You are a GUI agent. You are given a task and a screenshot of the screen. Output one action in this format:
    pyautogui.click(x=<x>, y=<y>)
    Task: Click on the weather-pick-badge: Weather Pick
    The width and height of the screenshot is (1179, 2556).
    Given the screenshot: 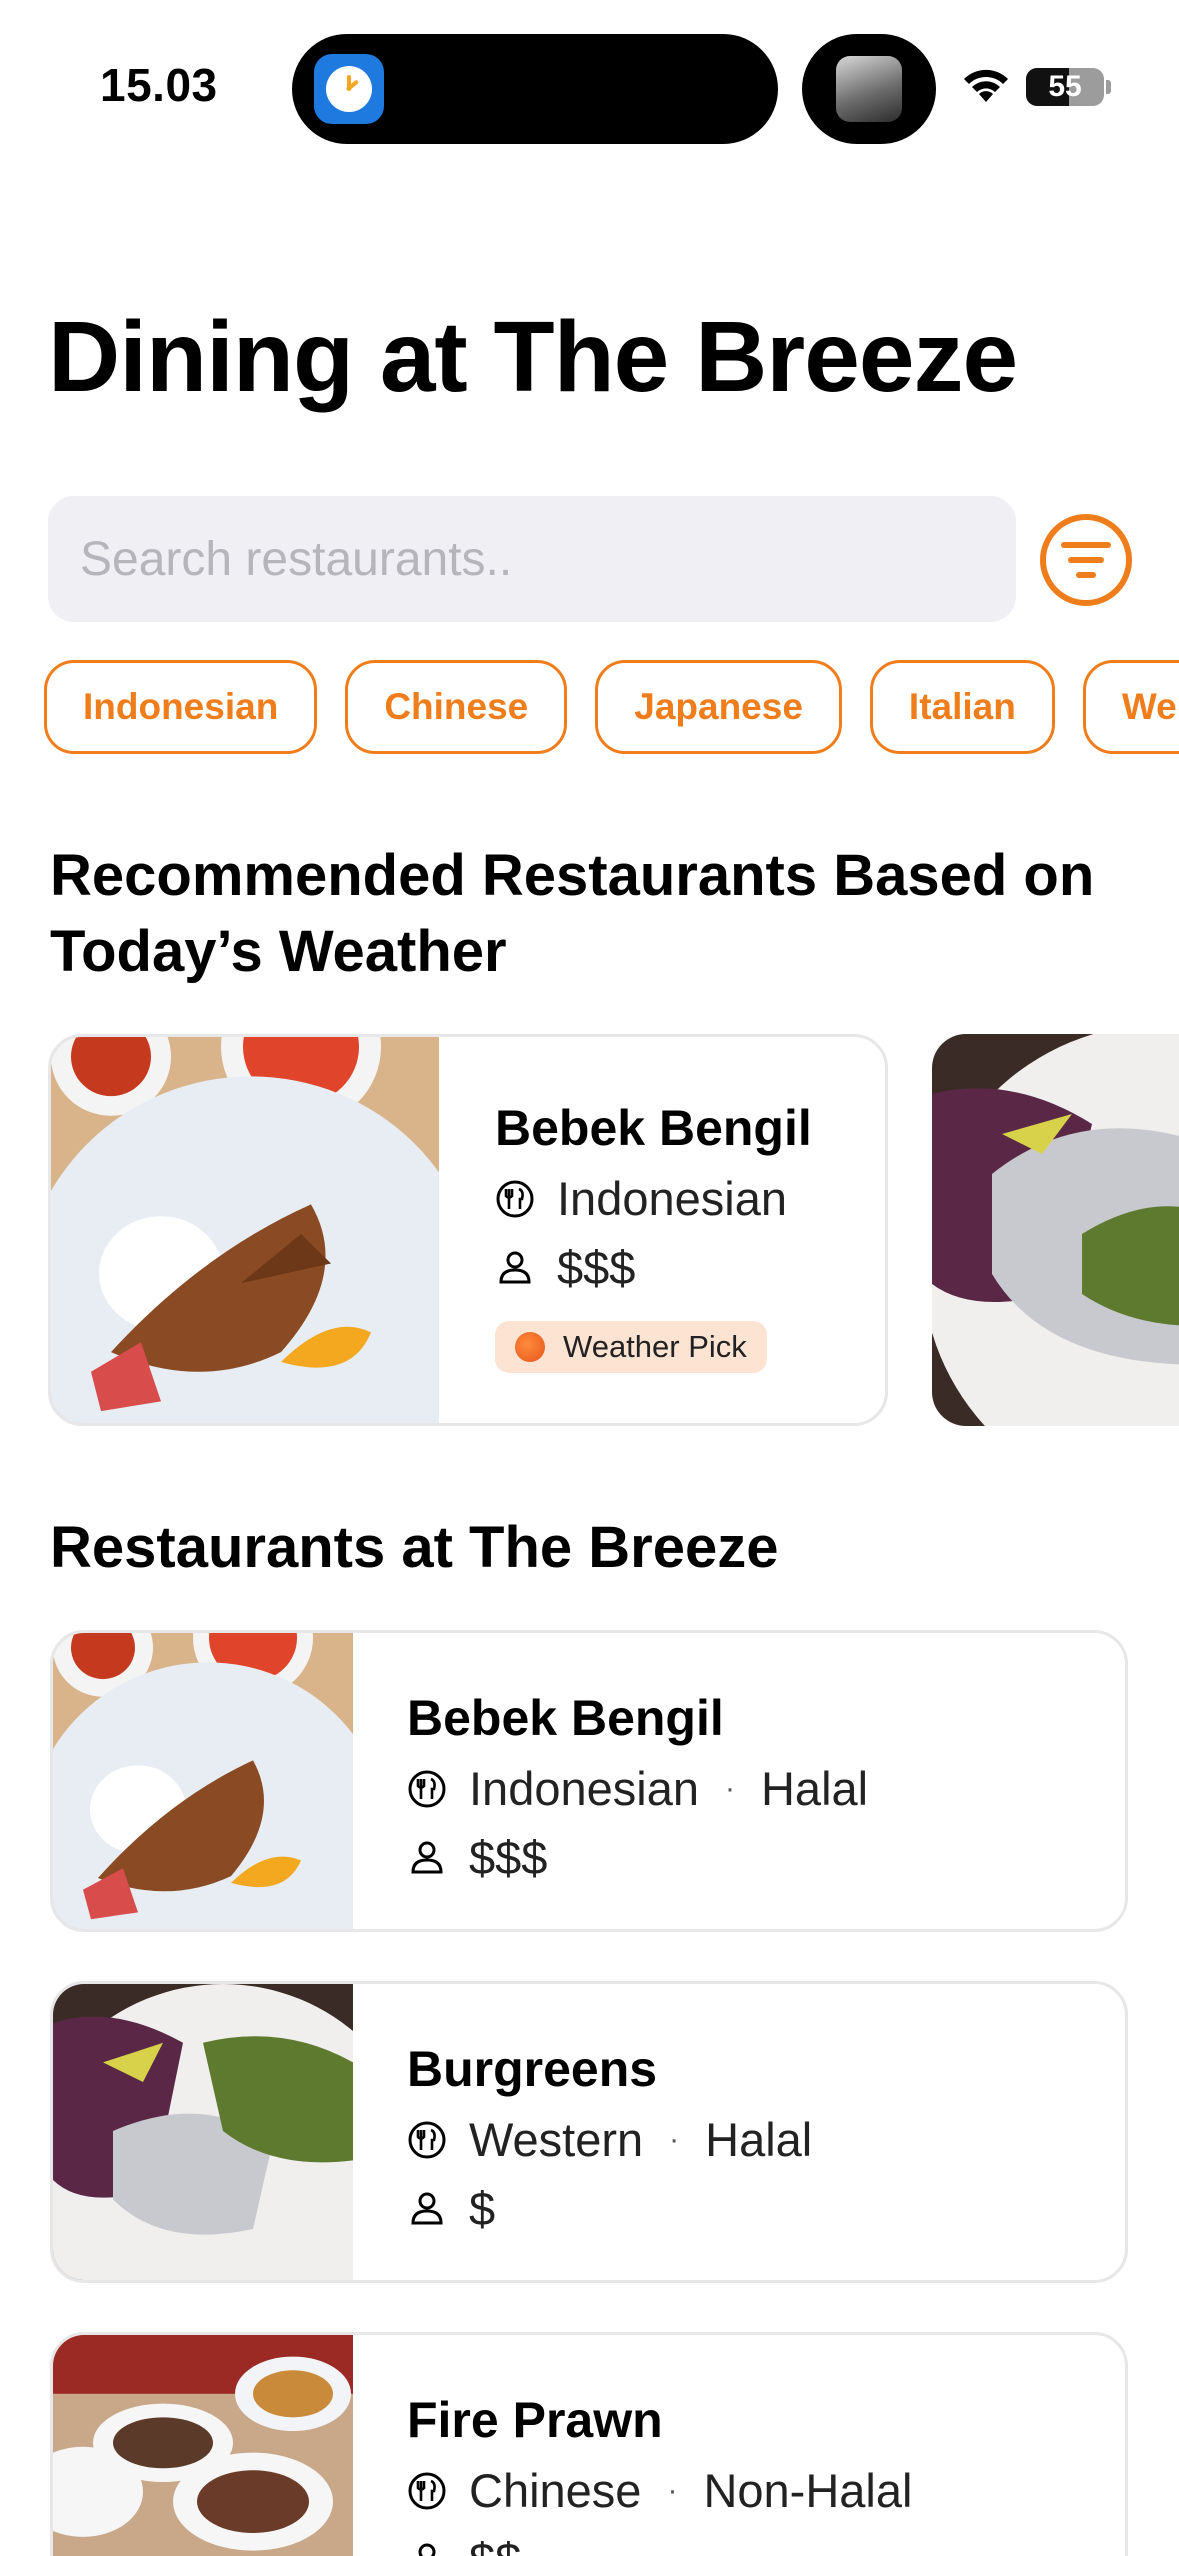 What is the action you would take?
    pyautogui.click(x=631, y=1347)
    